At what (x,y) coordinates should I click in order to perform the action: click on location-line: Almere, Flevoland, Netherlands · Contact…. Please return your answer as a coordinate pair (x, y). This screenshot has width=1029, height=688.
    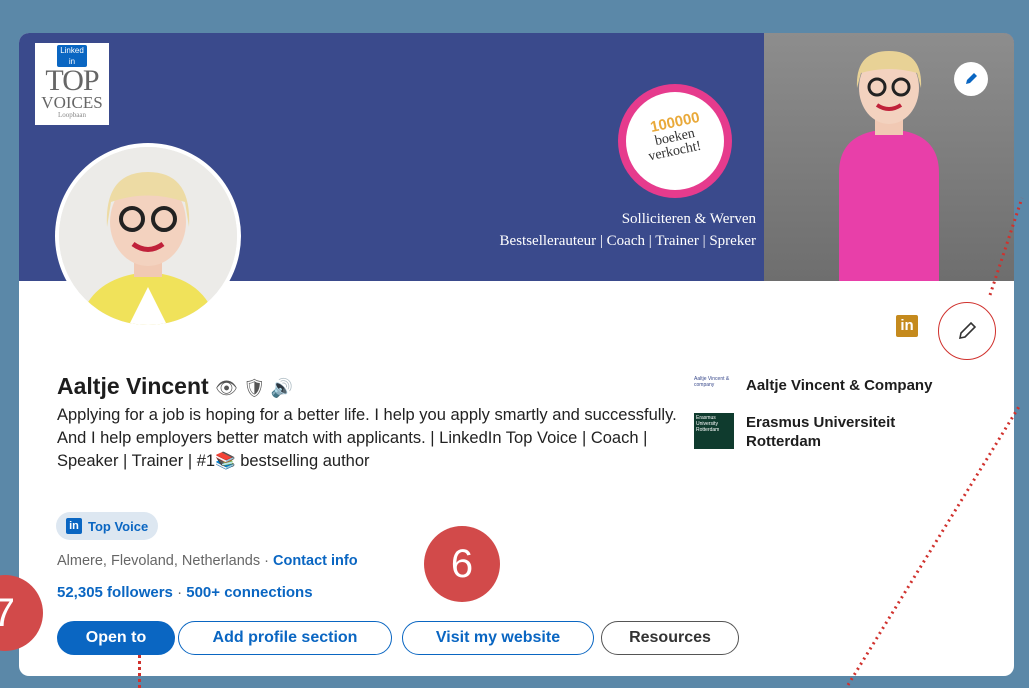
    Looking at the image, I should click on (207, 561).